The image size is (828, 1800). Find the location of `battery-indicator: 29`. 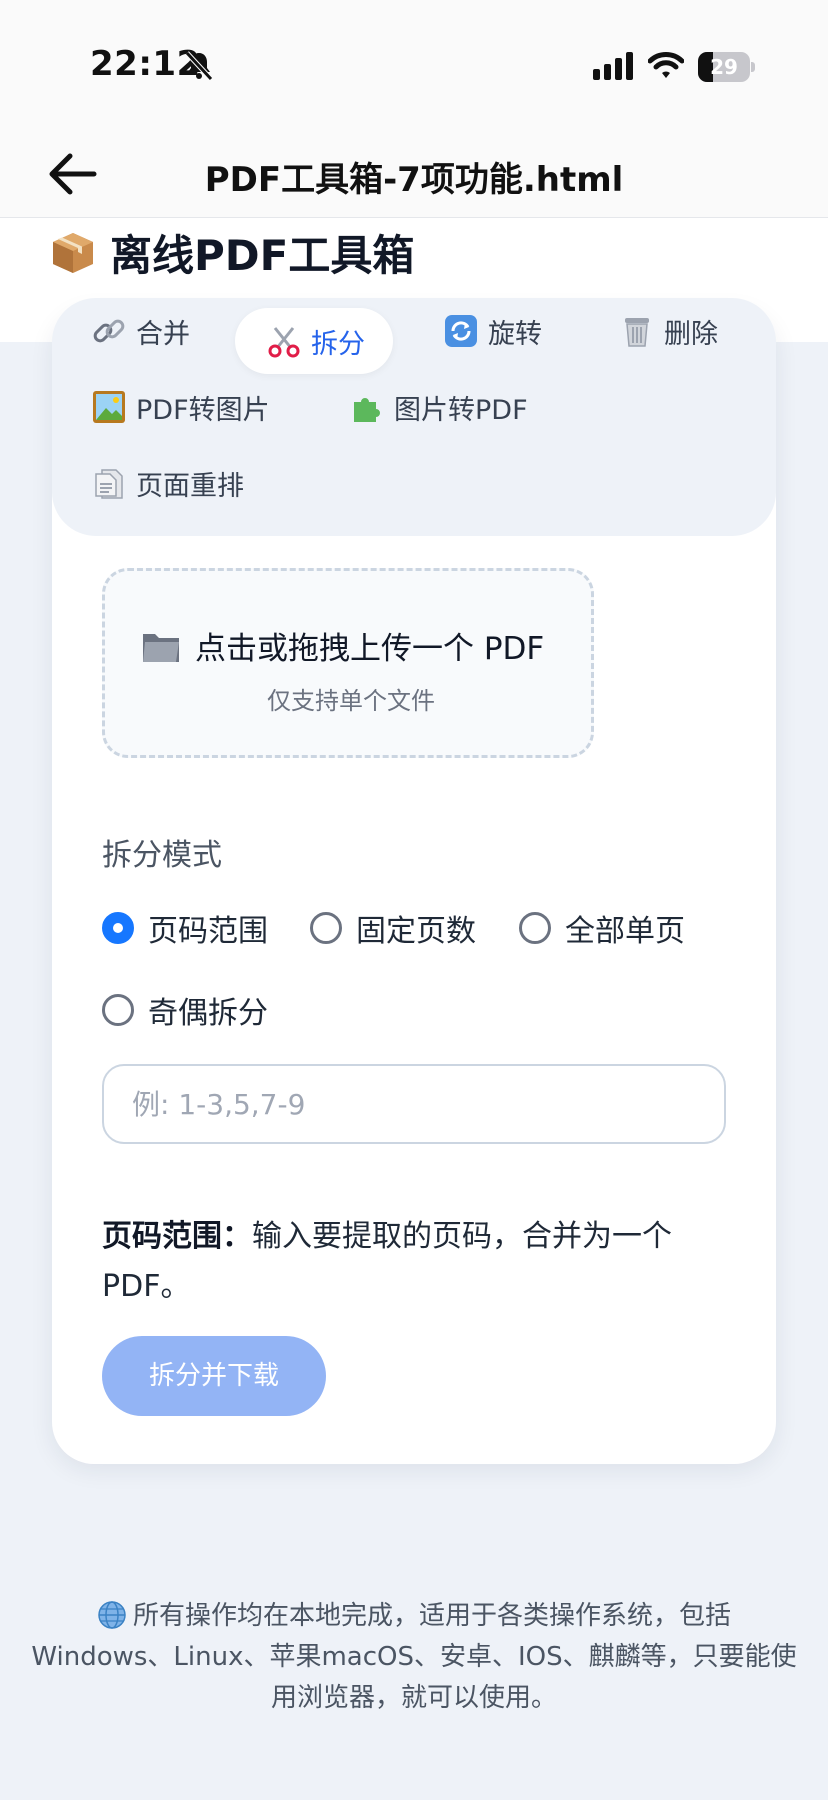

battery-indicator: 29 is located at coordinates (726, 67).